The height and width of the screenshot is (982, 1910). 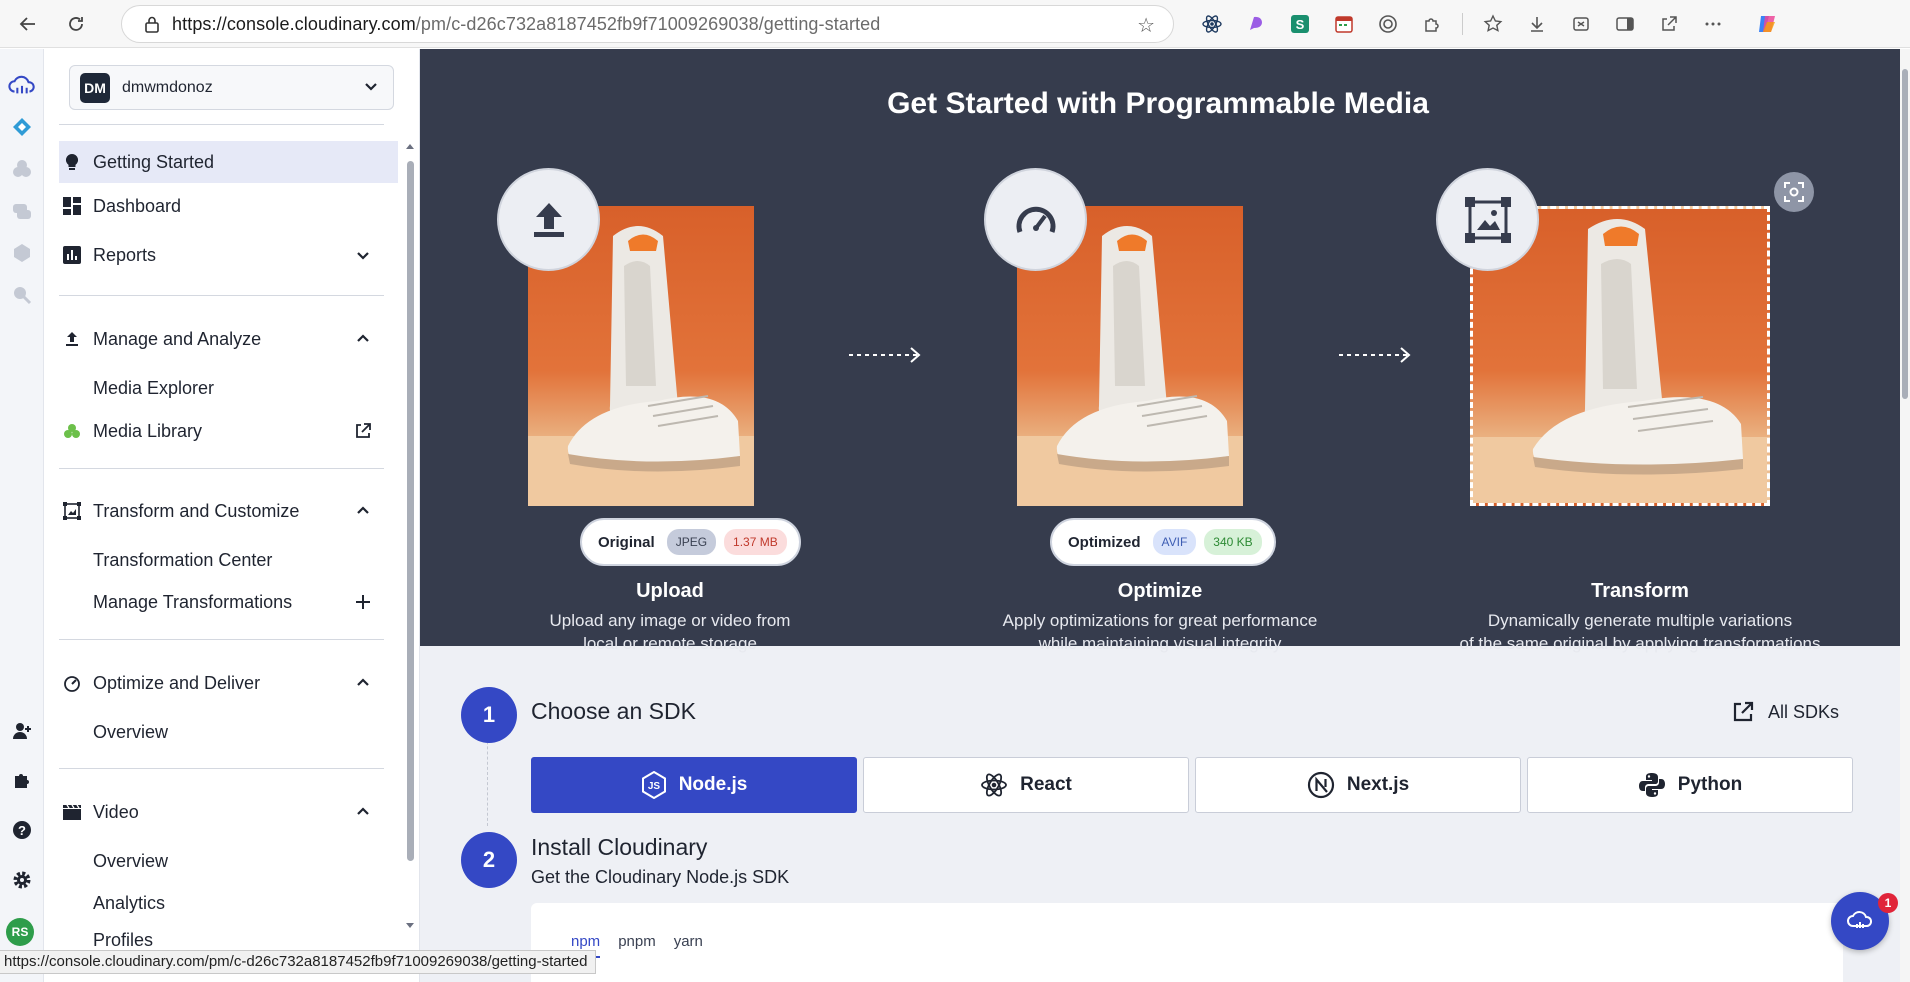 What do you see at coordinates (1233, 542) in the screenshot?
I see `size-badge: 340 KB` at bounding box center [1233, 542].